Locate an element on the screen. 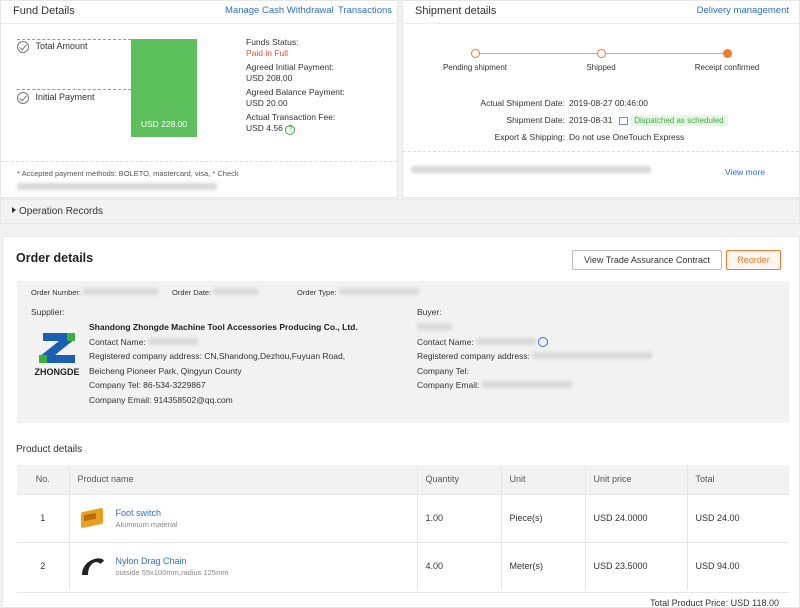 The image size is (800, 608). total-product-price: Total Product Price: USD 118.00 is located at coordinates (714, 603).